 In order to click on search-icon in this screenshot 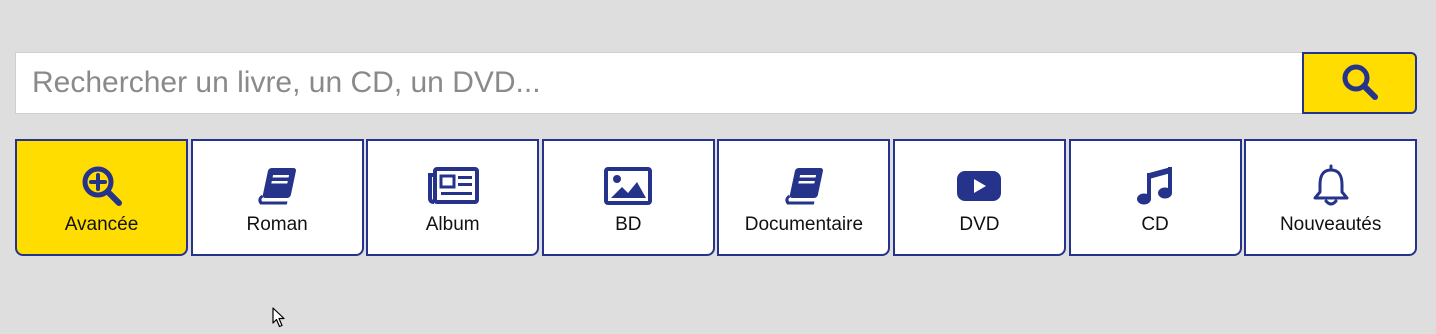, I will do `click(1360, 83)`.